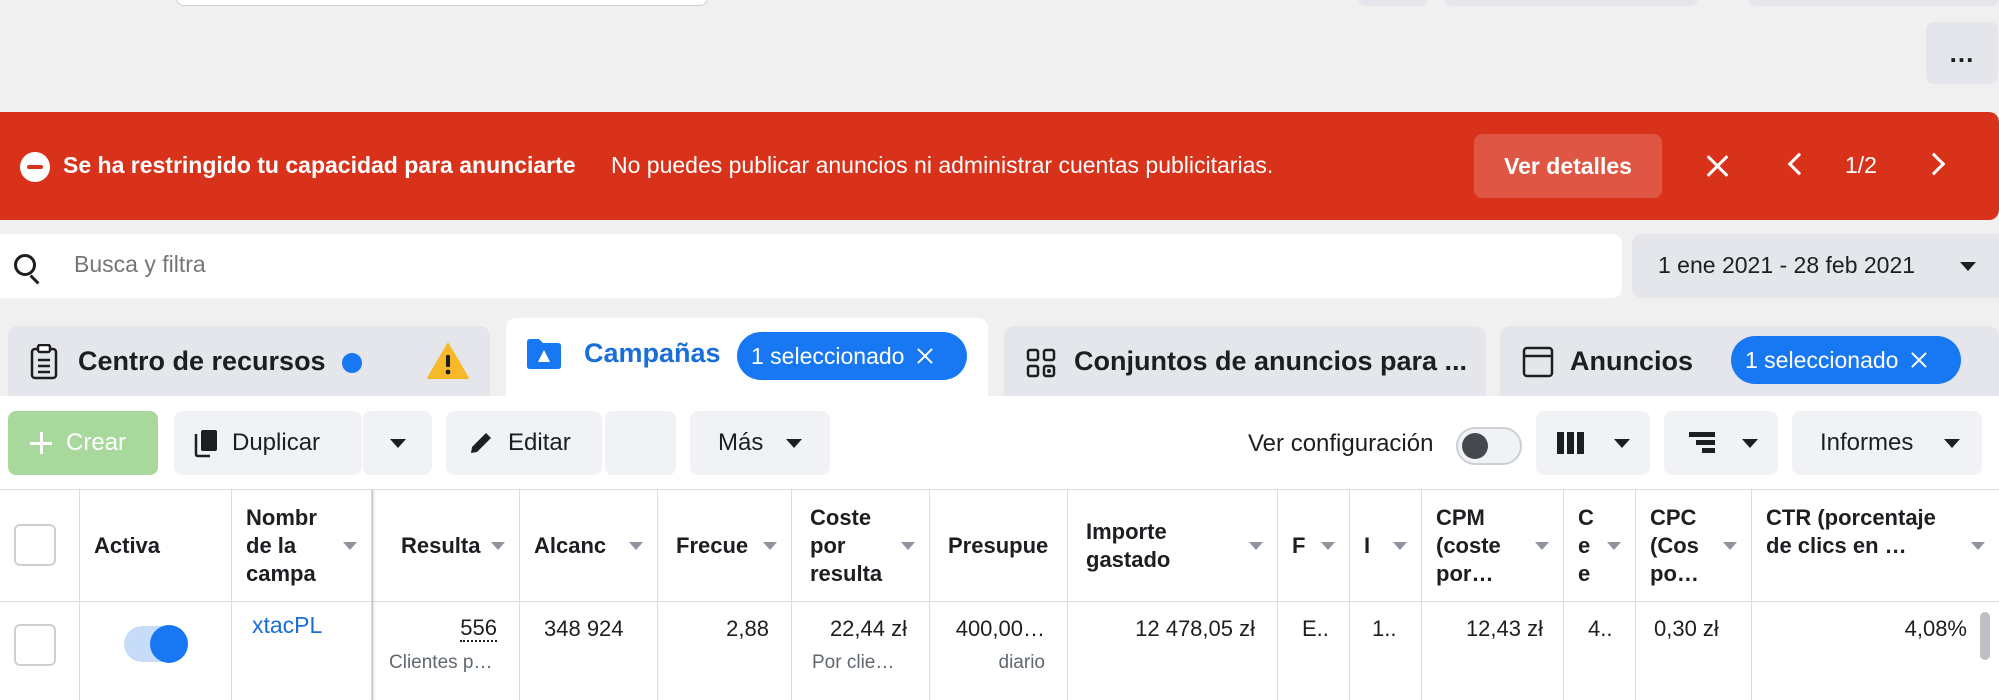  Describe the element at coordinates (574, 264) in the screenshot. I see `search-input` at that location.